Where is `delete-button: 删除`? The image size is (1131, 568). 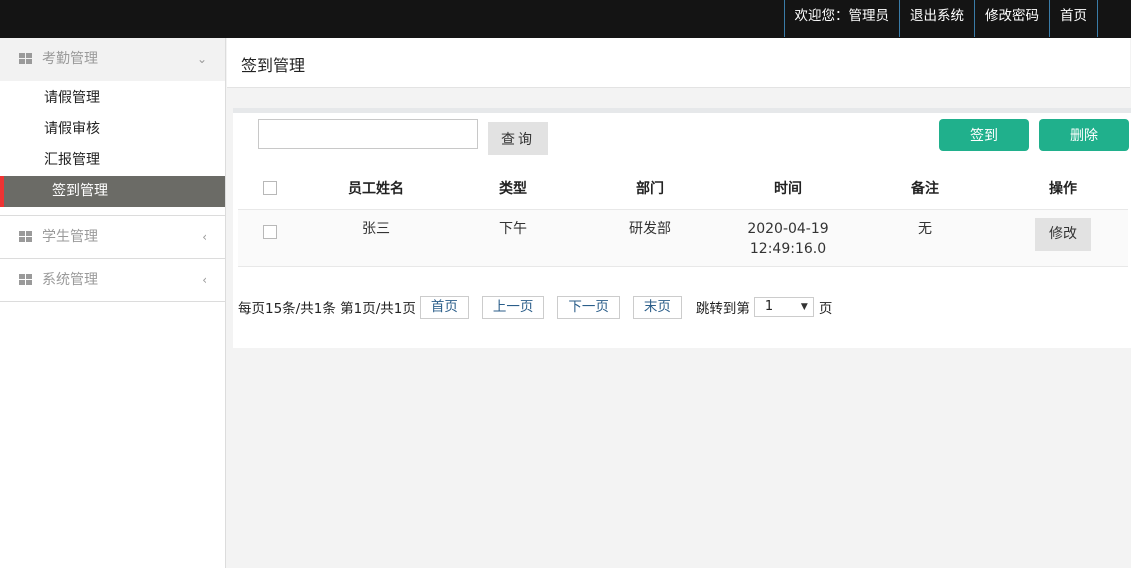 delete-button: 删除 is located at coordinates (1084, 135).